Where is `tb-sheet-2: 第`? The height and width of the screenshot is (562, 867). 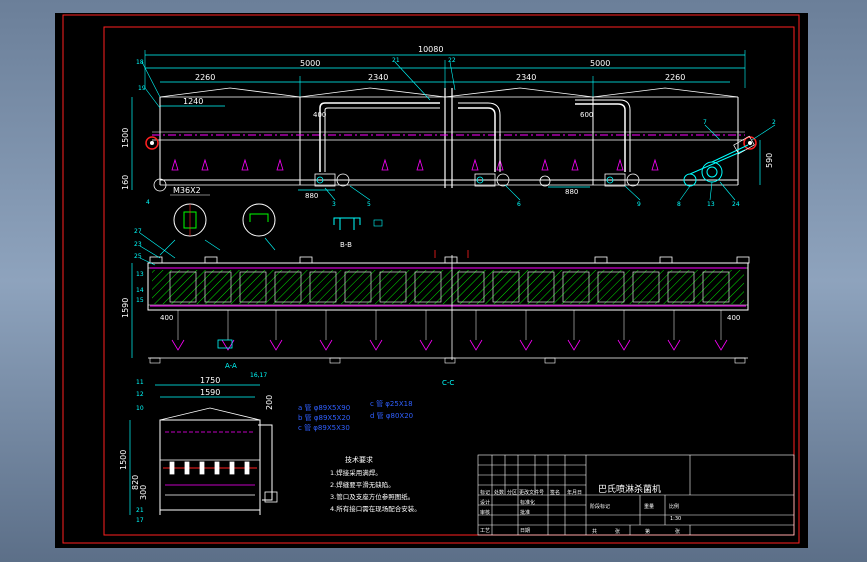 tb-sheet-2: 第 is located at coordinates (647, 531).